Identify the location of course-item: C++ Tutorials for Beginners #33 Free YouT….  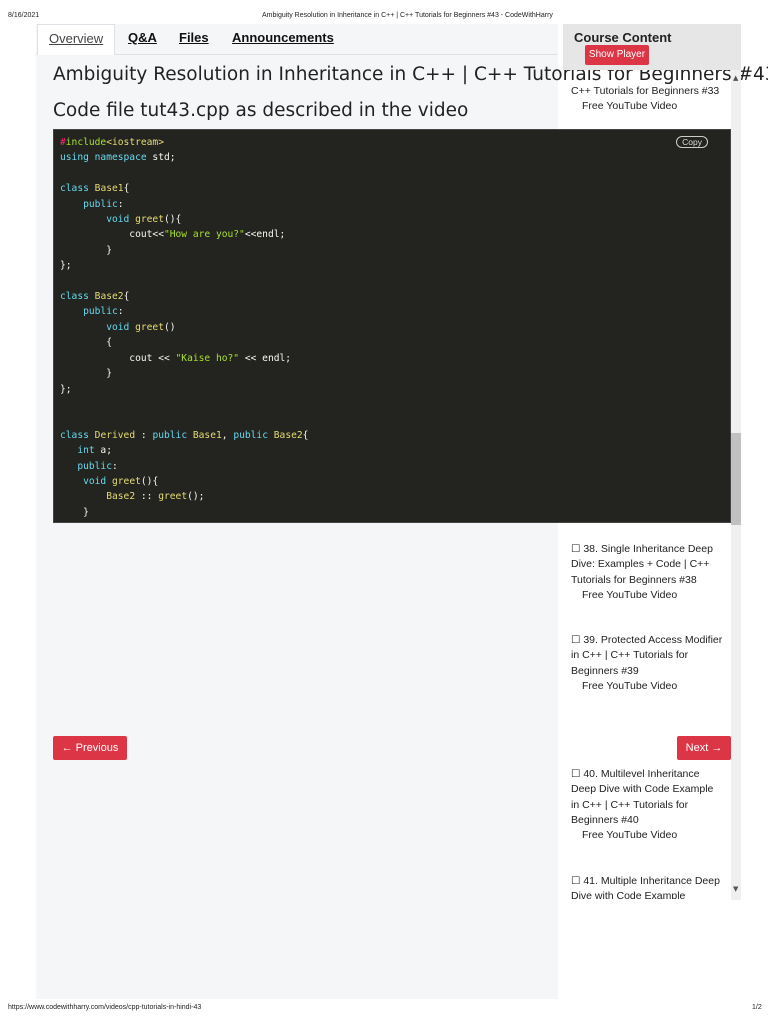
(647, 99).